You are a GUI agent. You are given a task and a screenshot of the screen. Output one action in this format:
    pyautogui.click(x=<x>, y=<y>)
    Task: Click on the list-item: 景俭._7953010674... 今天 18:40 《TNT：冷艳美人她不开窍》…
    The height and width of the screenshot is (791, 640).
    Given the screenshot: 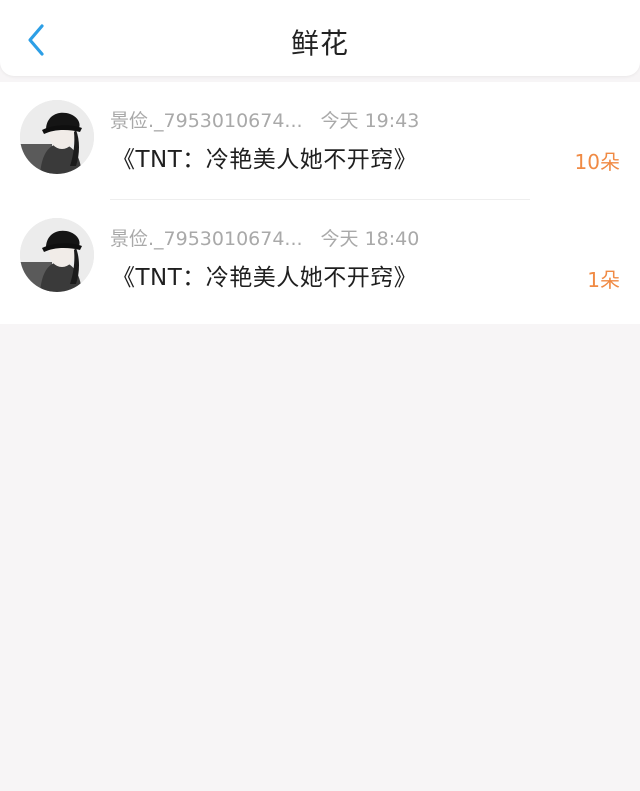 What is the action you would take?
    pyautogui.click(x=320, y=259)
    